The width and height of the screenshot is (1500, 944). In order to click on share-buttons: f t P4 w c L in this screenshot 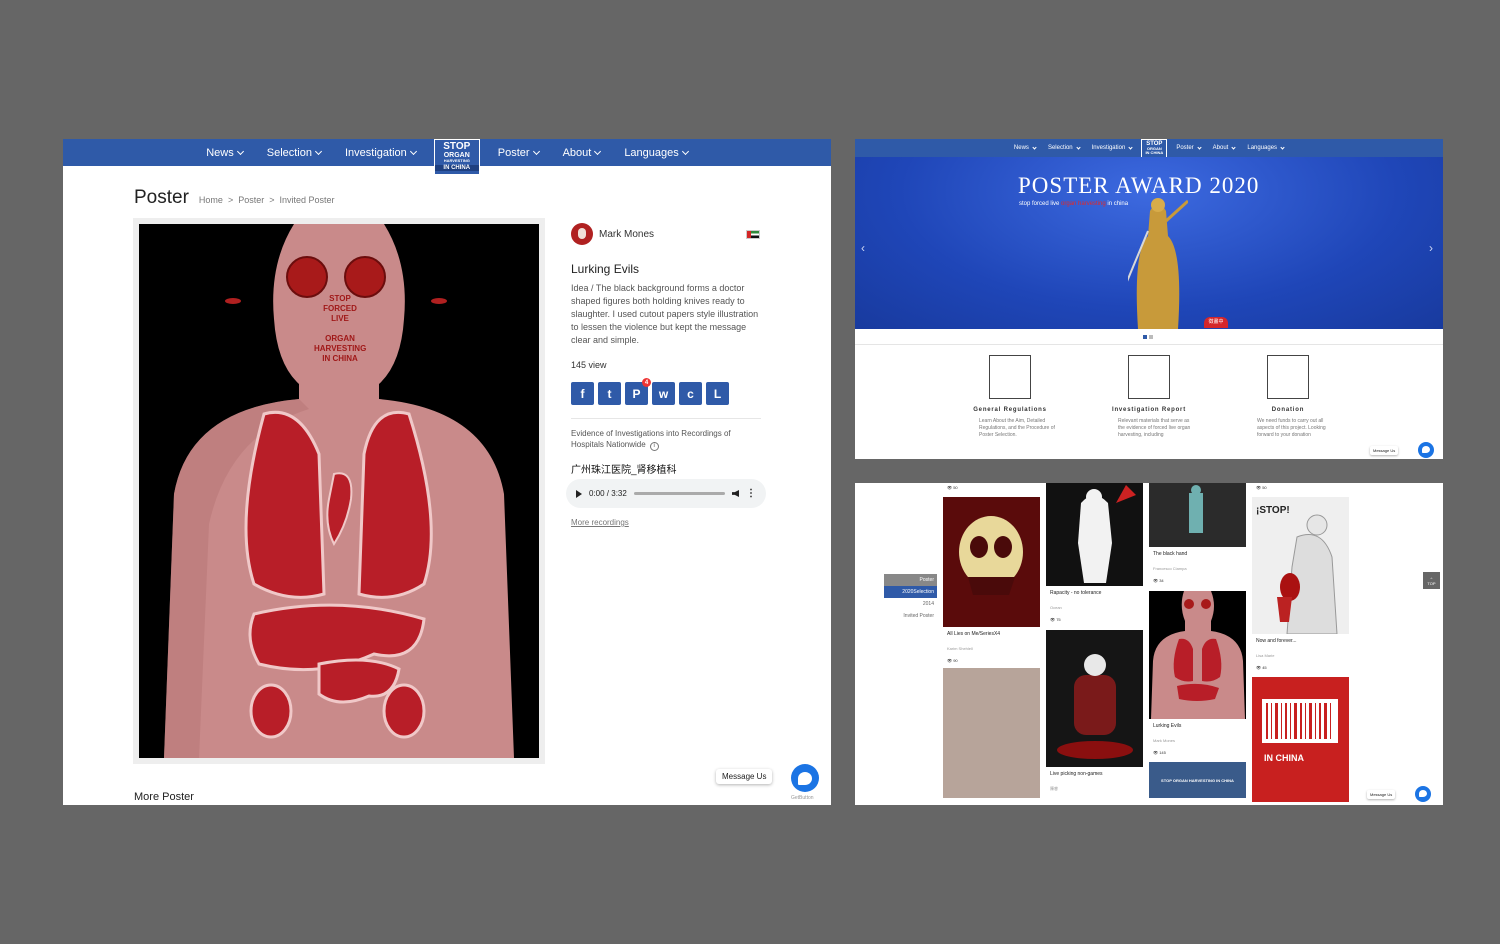, I will do `click(650, 391)`.